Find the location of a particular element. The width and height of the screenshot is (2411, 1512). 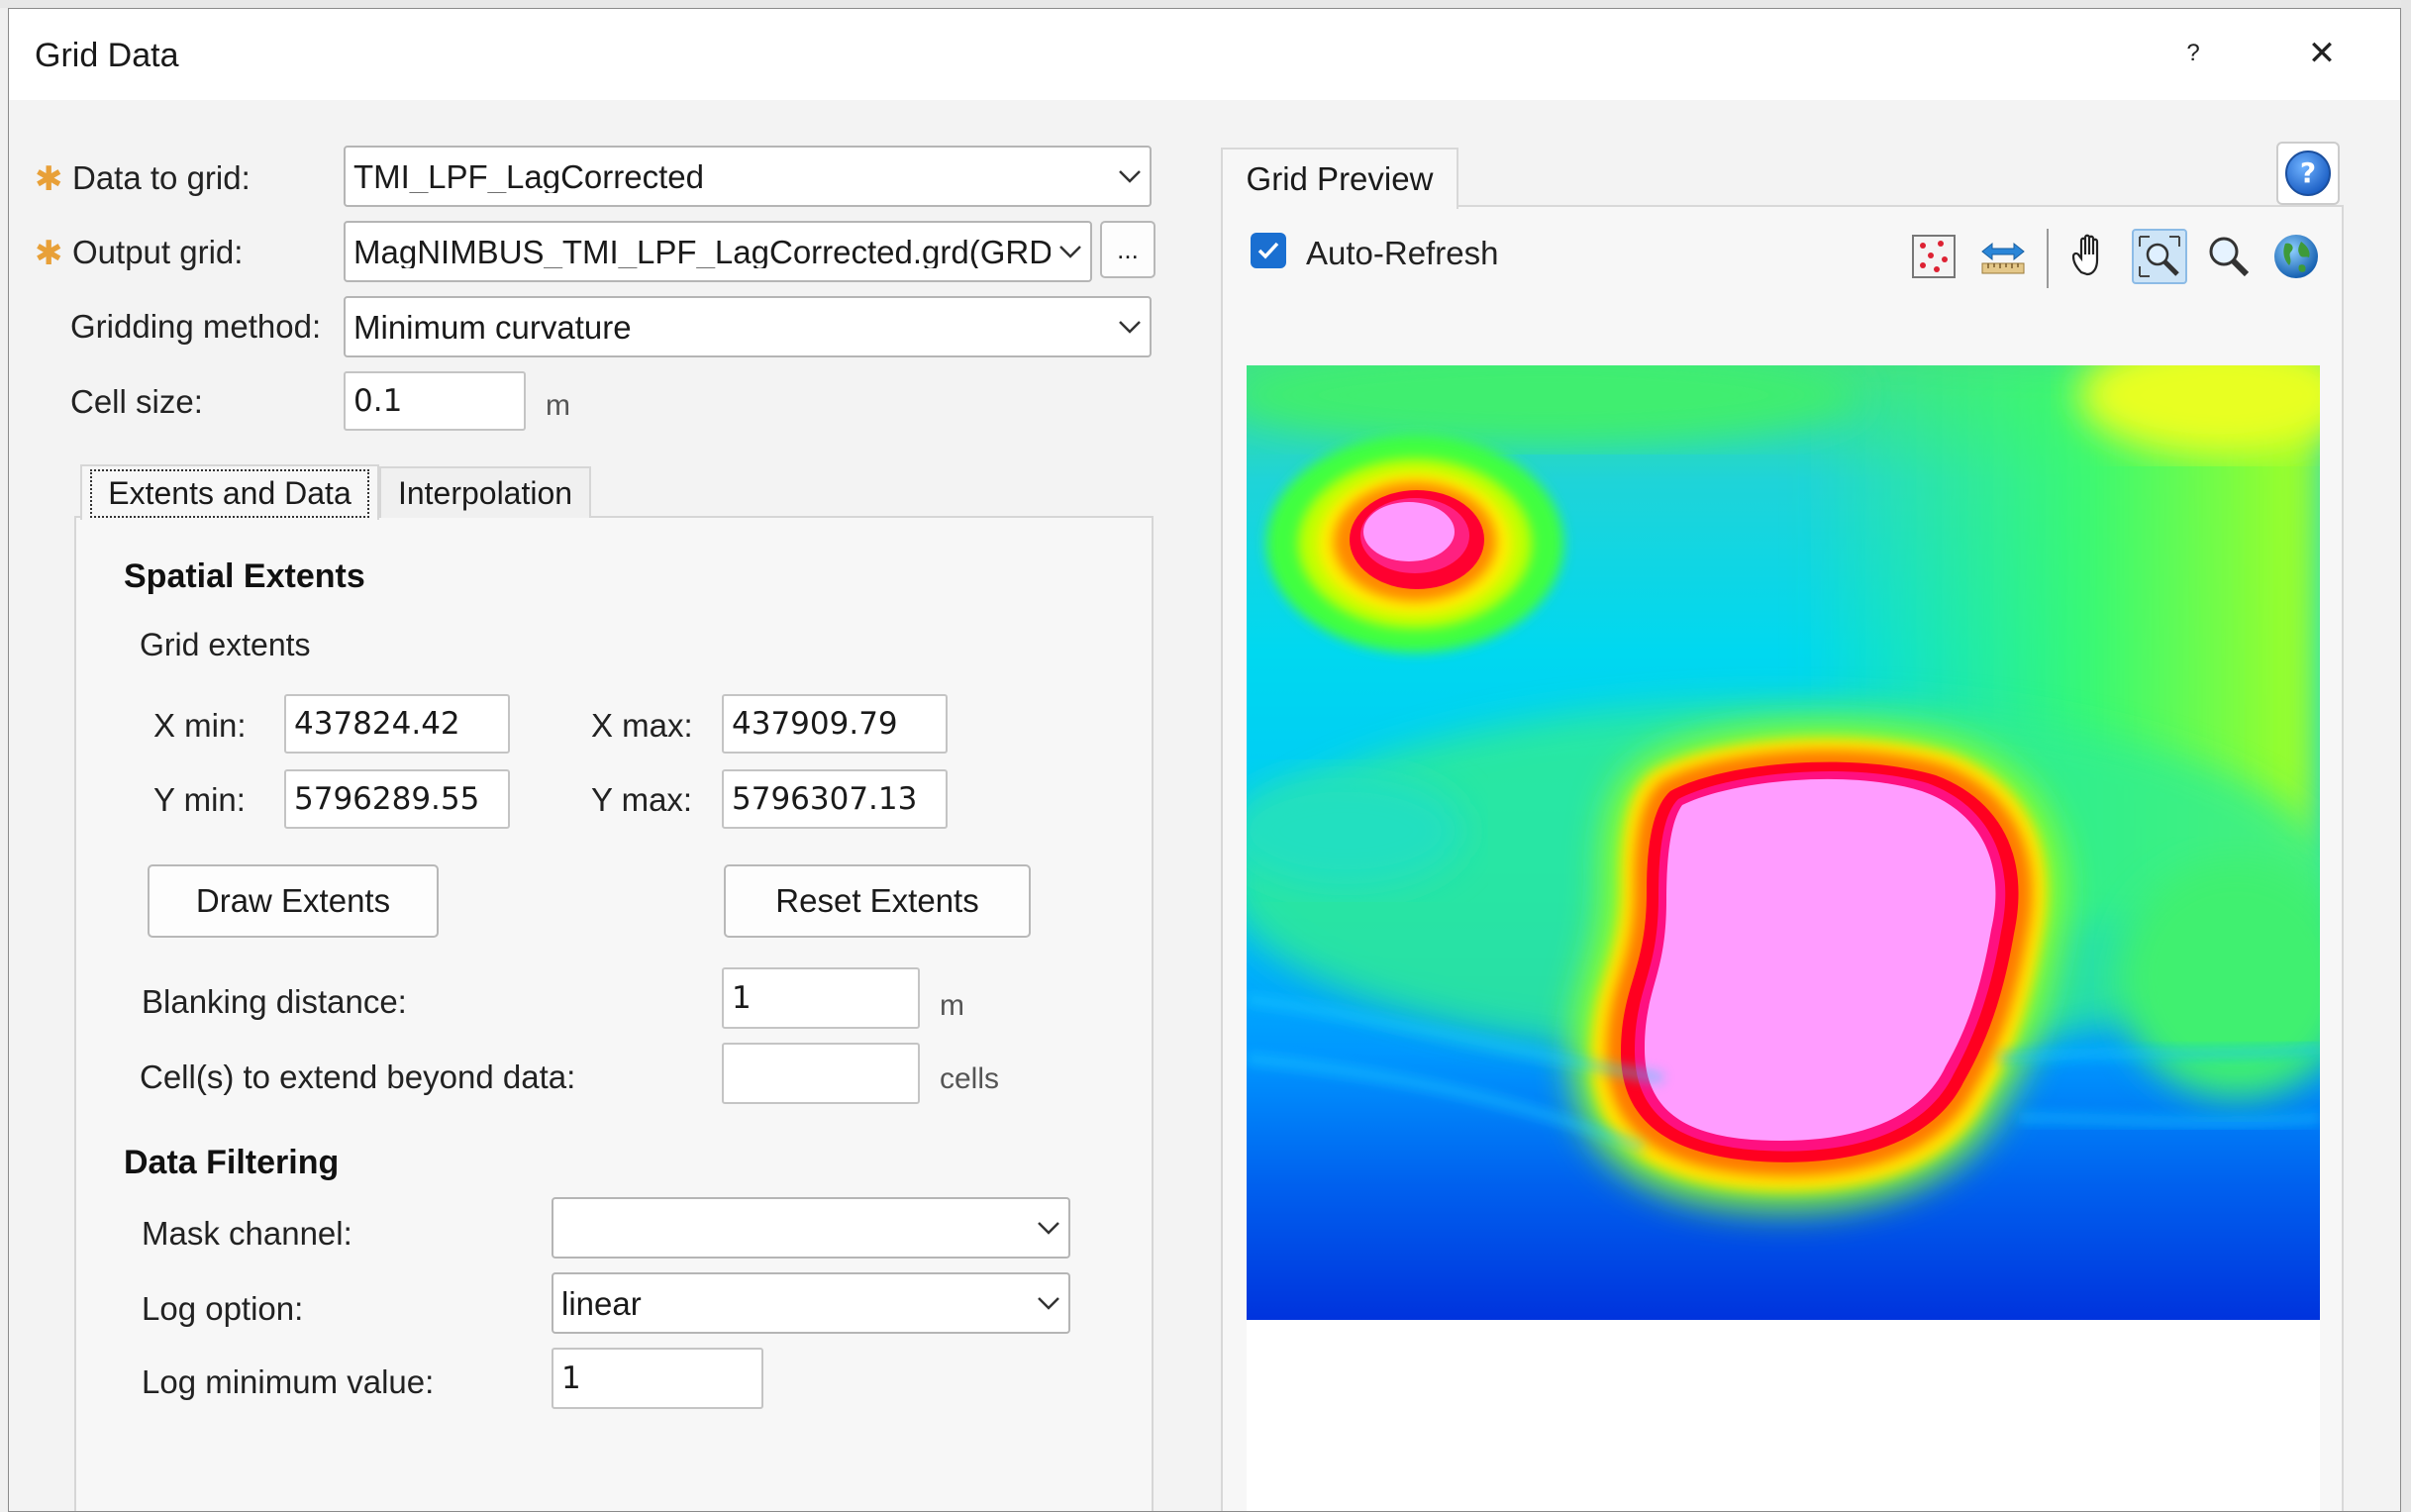

scatter-points-icon is located at coordinates (1934, 256).